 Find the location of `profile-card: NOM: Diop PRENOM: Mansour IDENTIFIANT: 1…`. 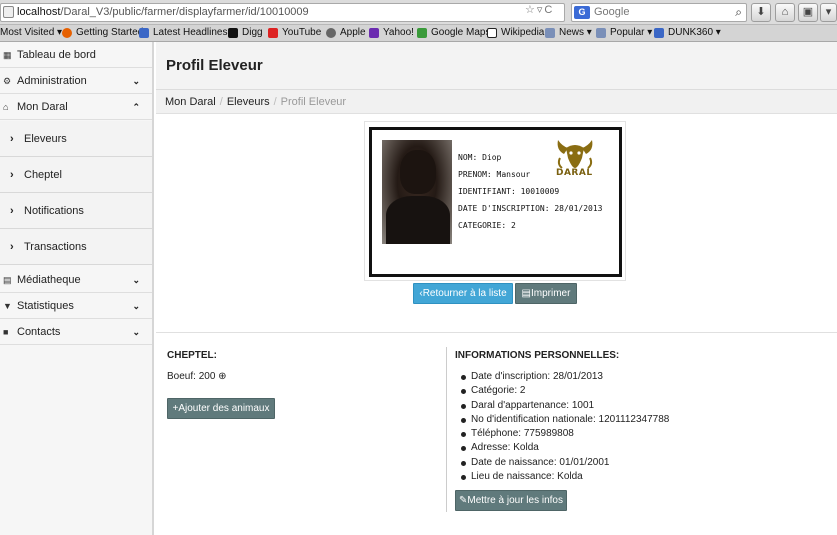

profile-card: NOM: Diop PRENOM: Mansour IDENTIFIANT: 1… is located at coordinates (495, 202).